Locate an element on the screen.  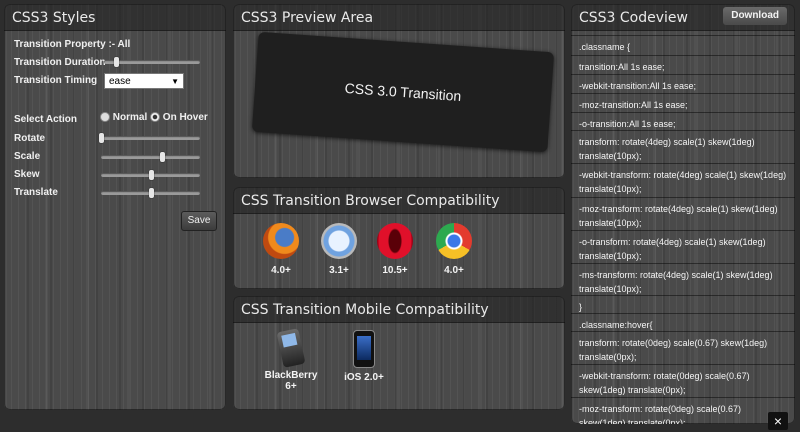
code-line: .classname { is located at coordinates (683, 45).